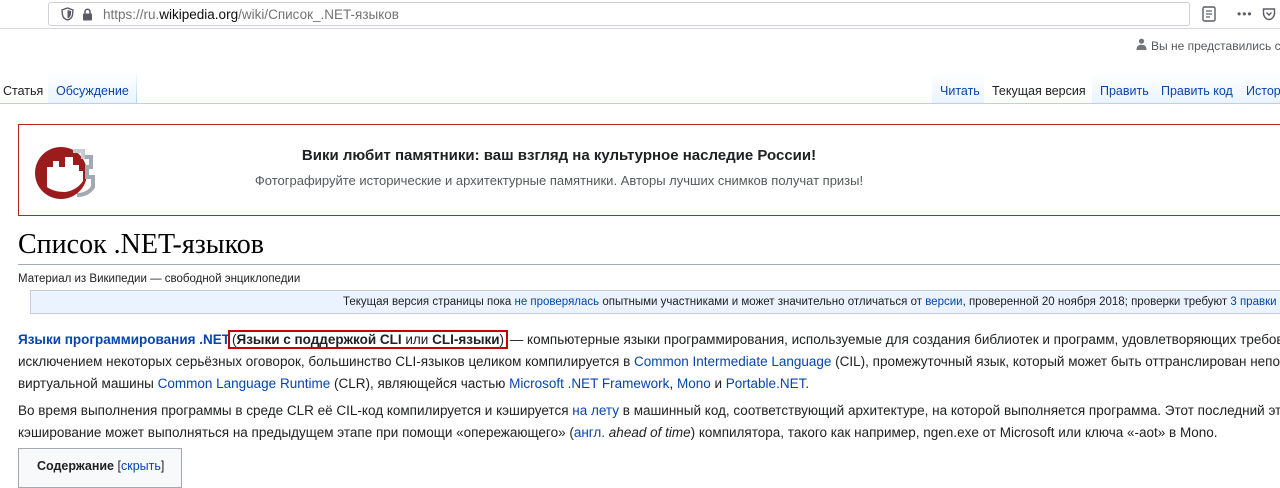 Image resolution: width=1280 pixels, height=488 pixels. I want to click on alias-bold-2: CLI-языки, so click(466, 339).